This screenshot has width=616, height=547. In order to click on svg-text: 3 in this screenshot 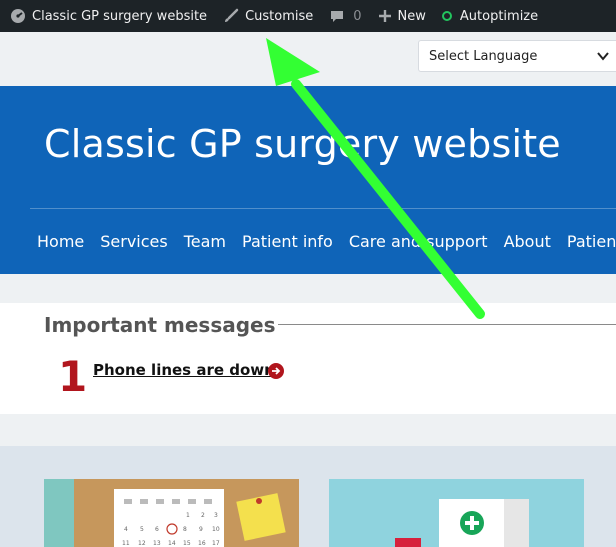, I will do `click(216, 515)`.